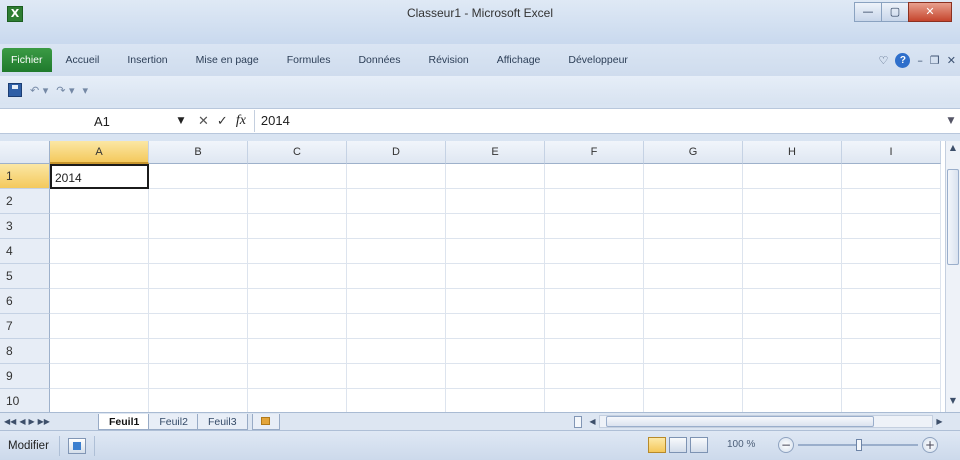 The height and width of the screenshot is (460, 960). I want to click on cell-b7, so click(198, 326).